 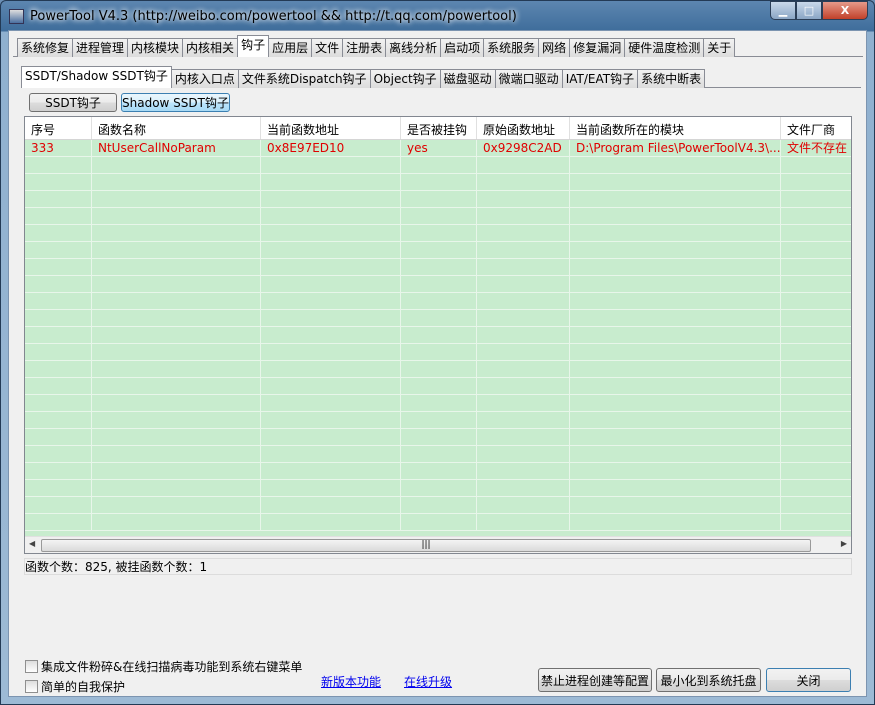 I want to click on column-header: 文件厂商, so click(x=816, y=128).